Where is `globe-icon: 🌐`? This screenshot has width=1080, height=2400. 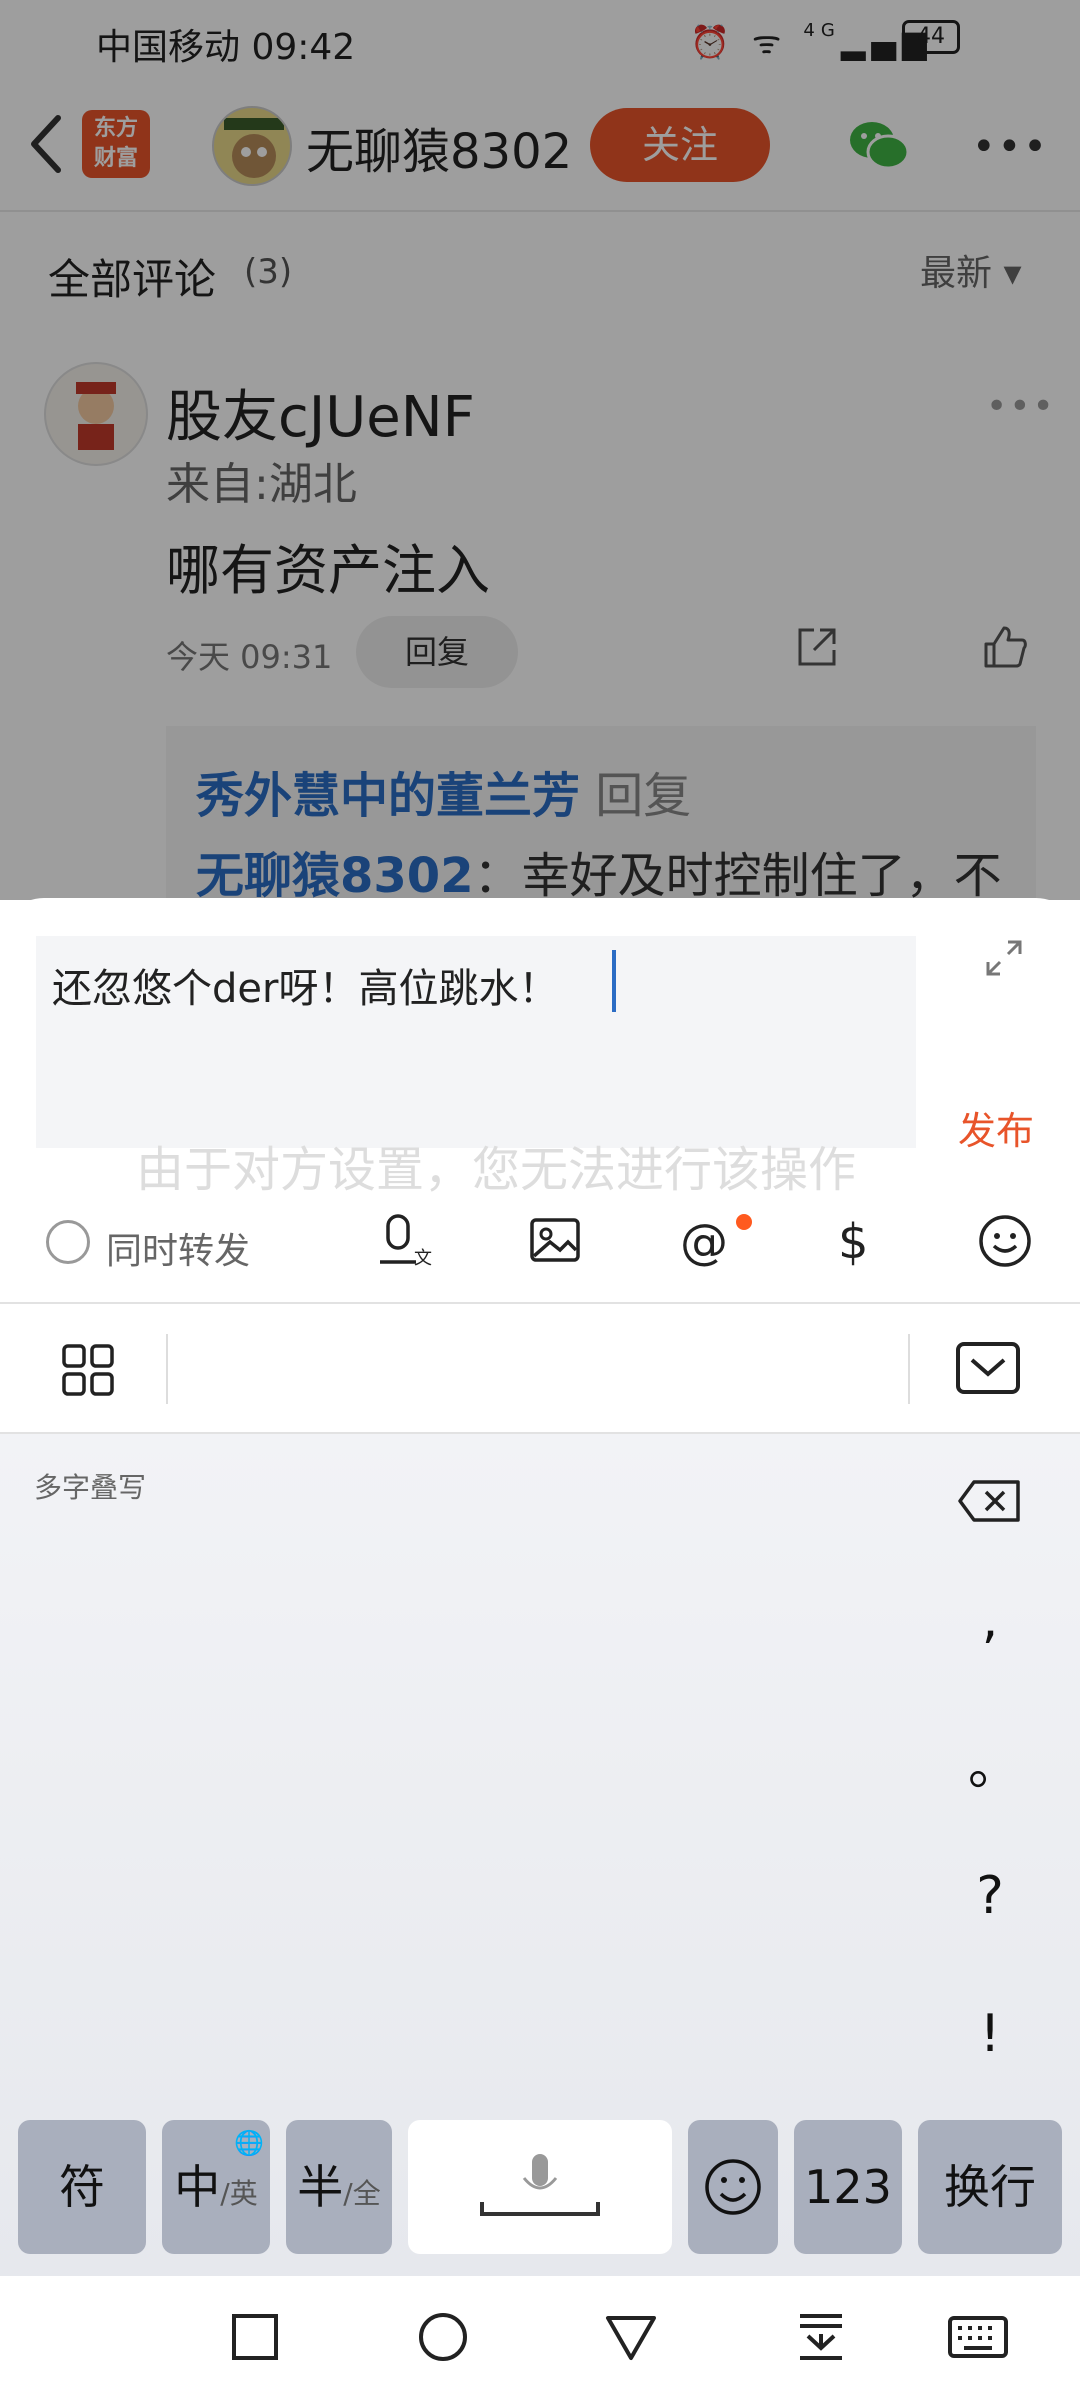 globe-icon: 🌐 is located at coordinates (249, 2143).